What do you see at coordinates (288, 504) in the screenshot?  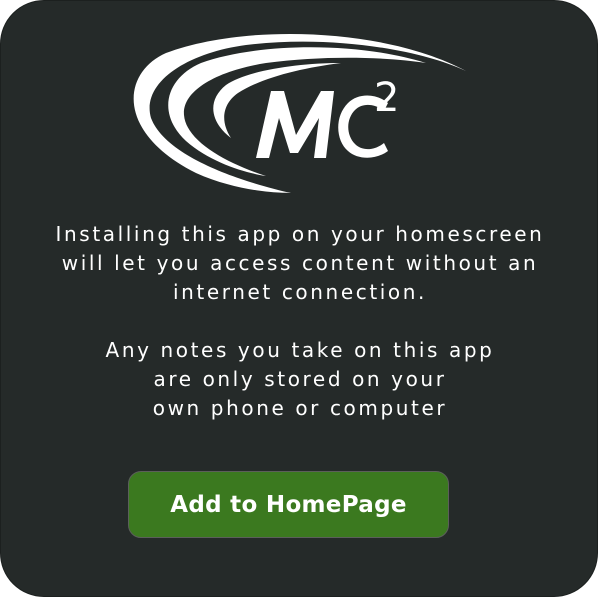 I see `add-to-homepage-button: Add to HomePage` at bounding box center [288, 504].